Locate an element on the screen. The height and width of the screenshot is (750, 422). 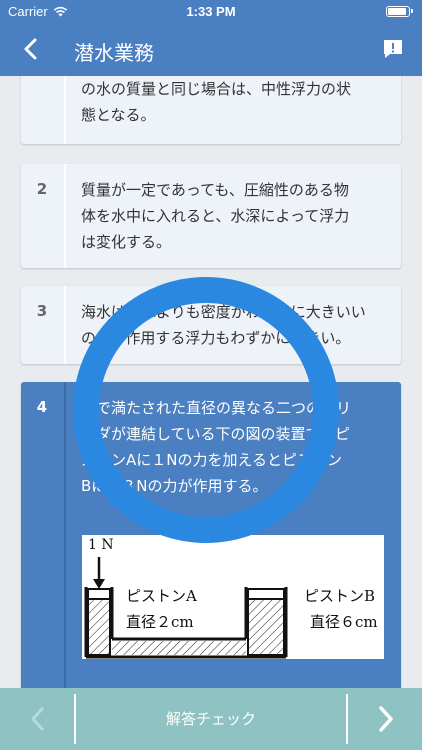
piston-b-label: ピストンB is located at coordinates (340, 596).